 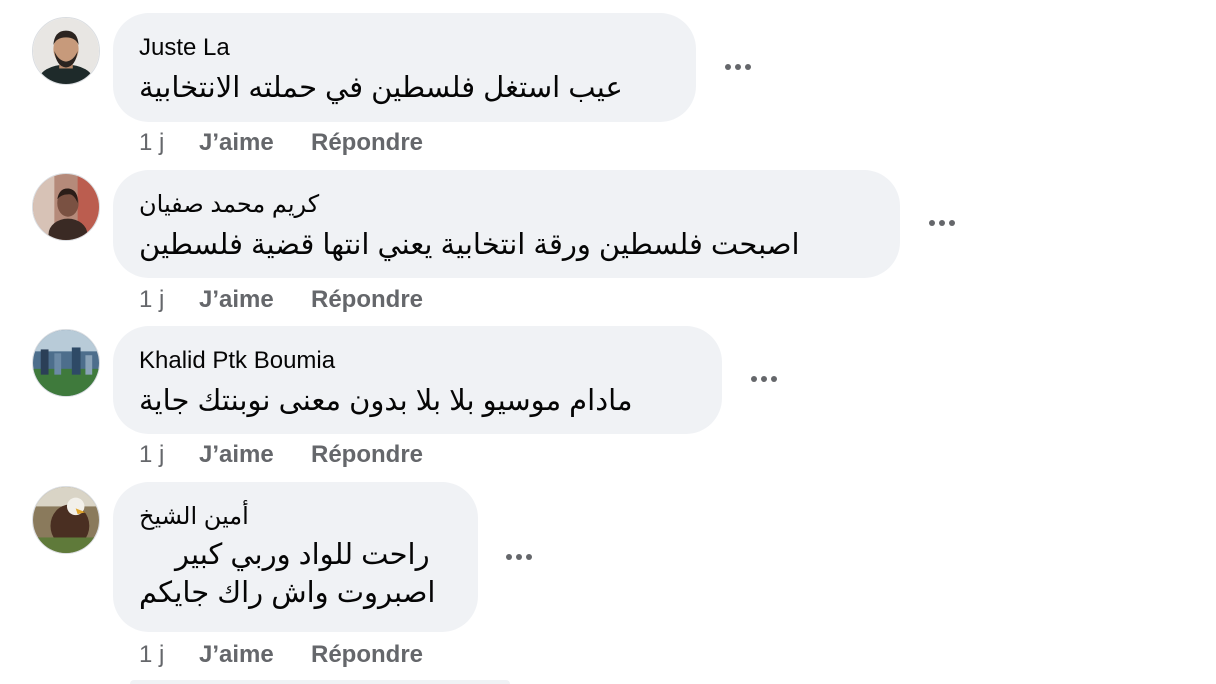 What do you see at coordinates (302, 555) in the screenshot?
I see `comment-text: راحت للواد وربي كبير` at bounding box center [302, 555].